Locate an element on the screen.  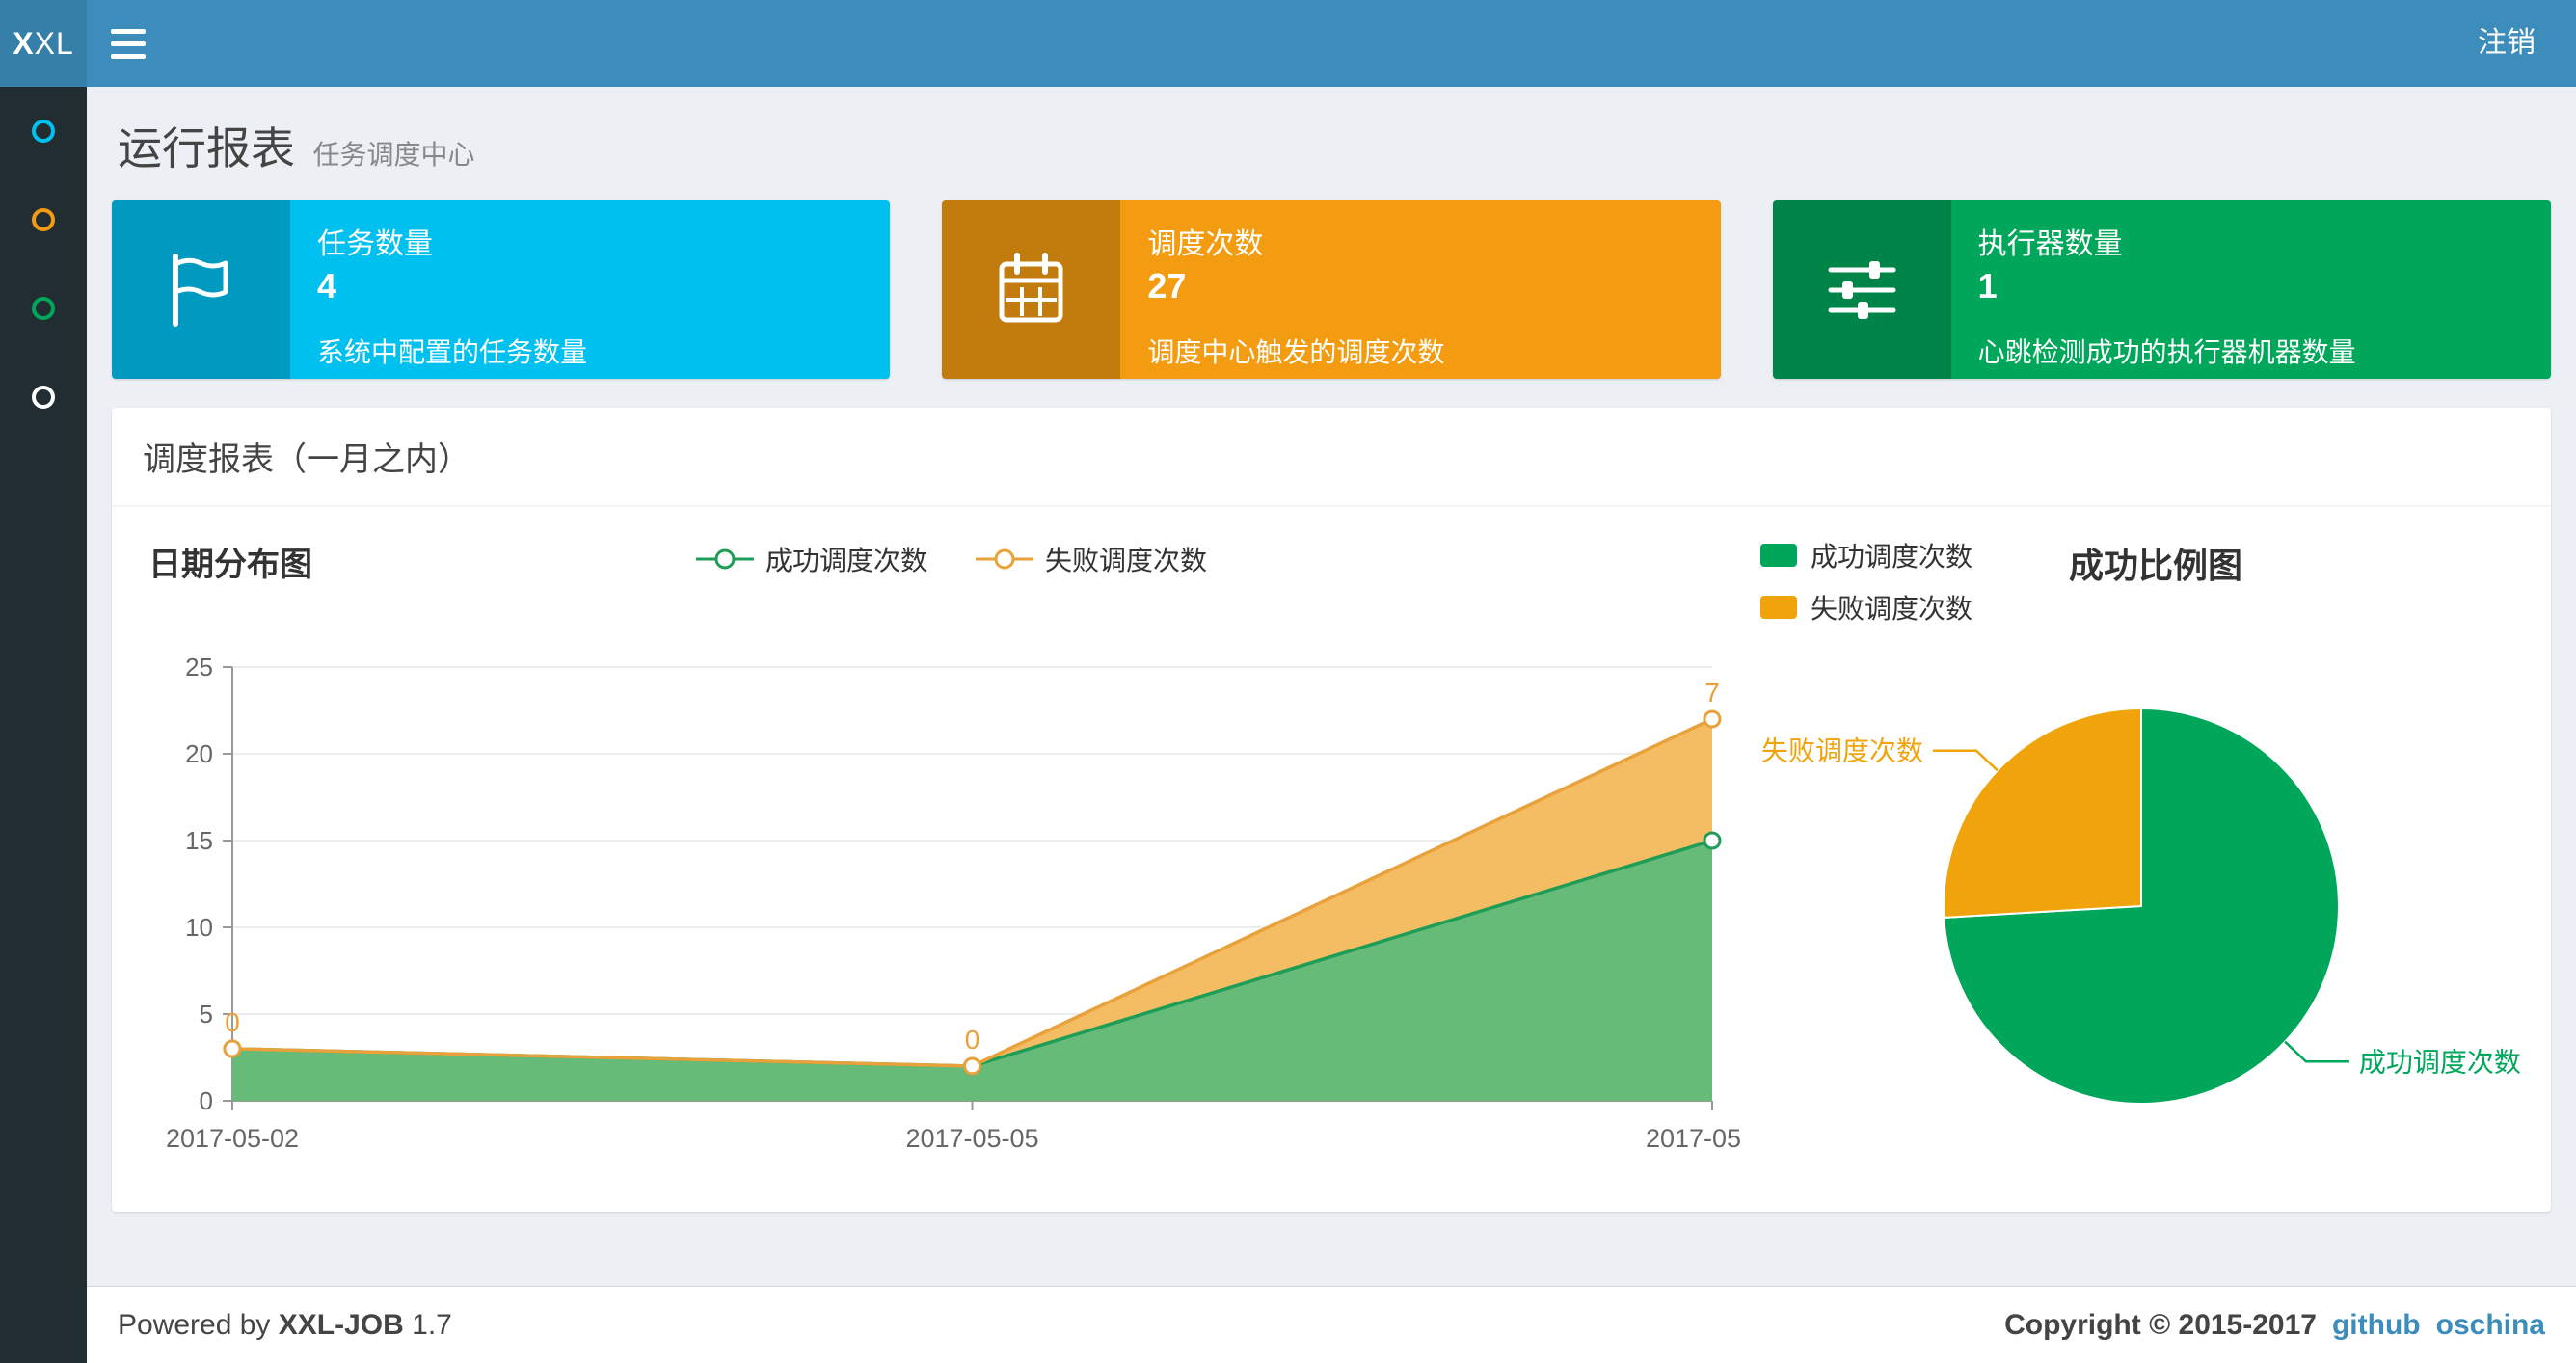
logo-text-bold: X is located at coordinates (24, 43).